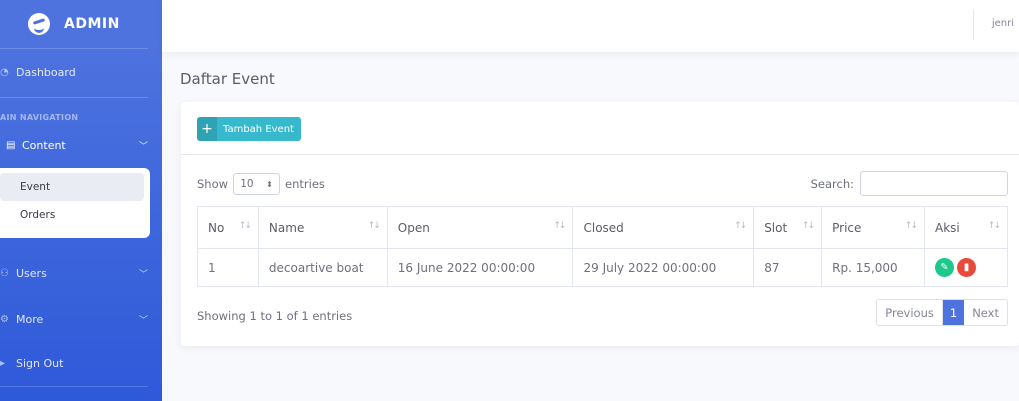 This screenshot has height=401, width=1019. I want to click on gear-icon: ⚙, so click(4, 319).